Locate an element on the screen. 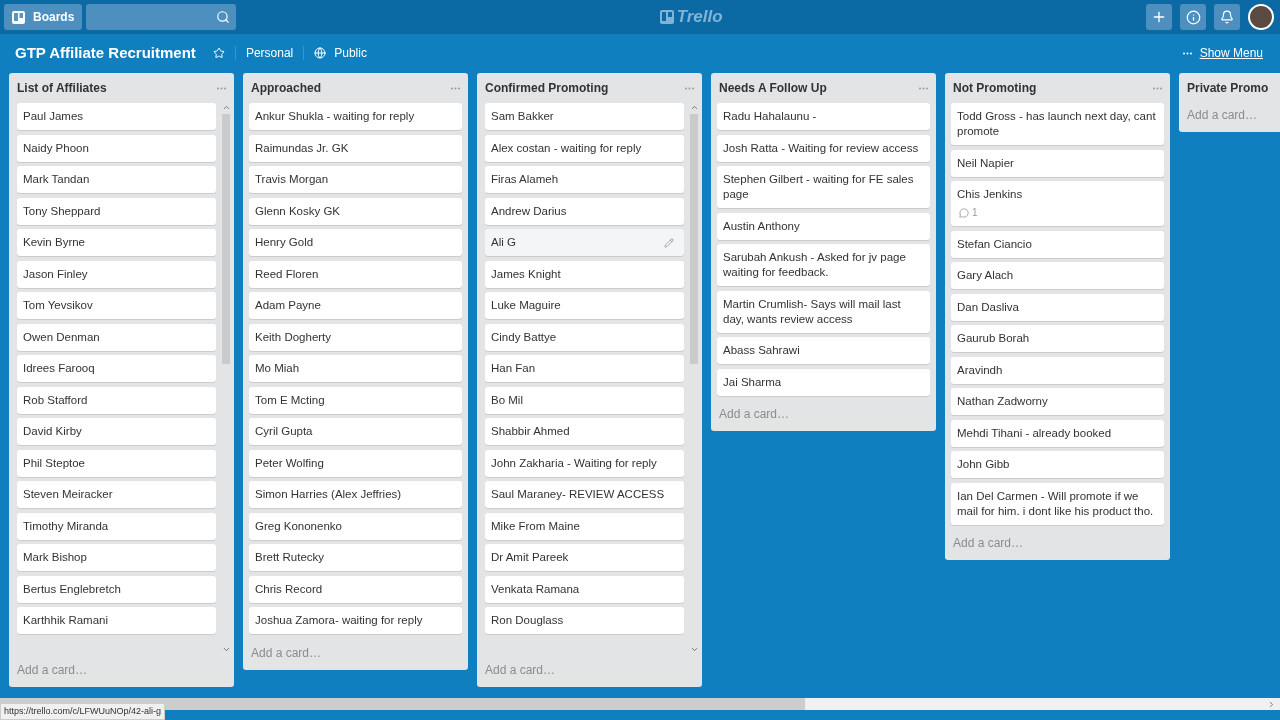  card: John Gibb is located at coordinates (1057, 464).